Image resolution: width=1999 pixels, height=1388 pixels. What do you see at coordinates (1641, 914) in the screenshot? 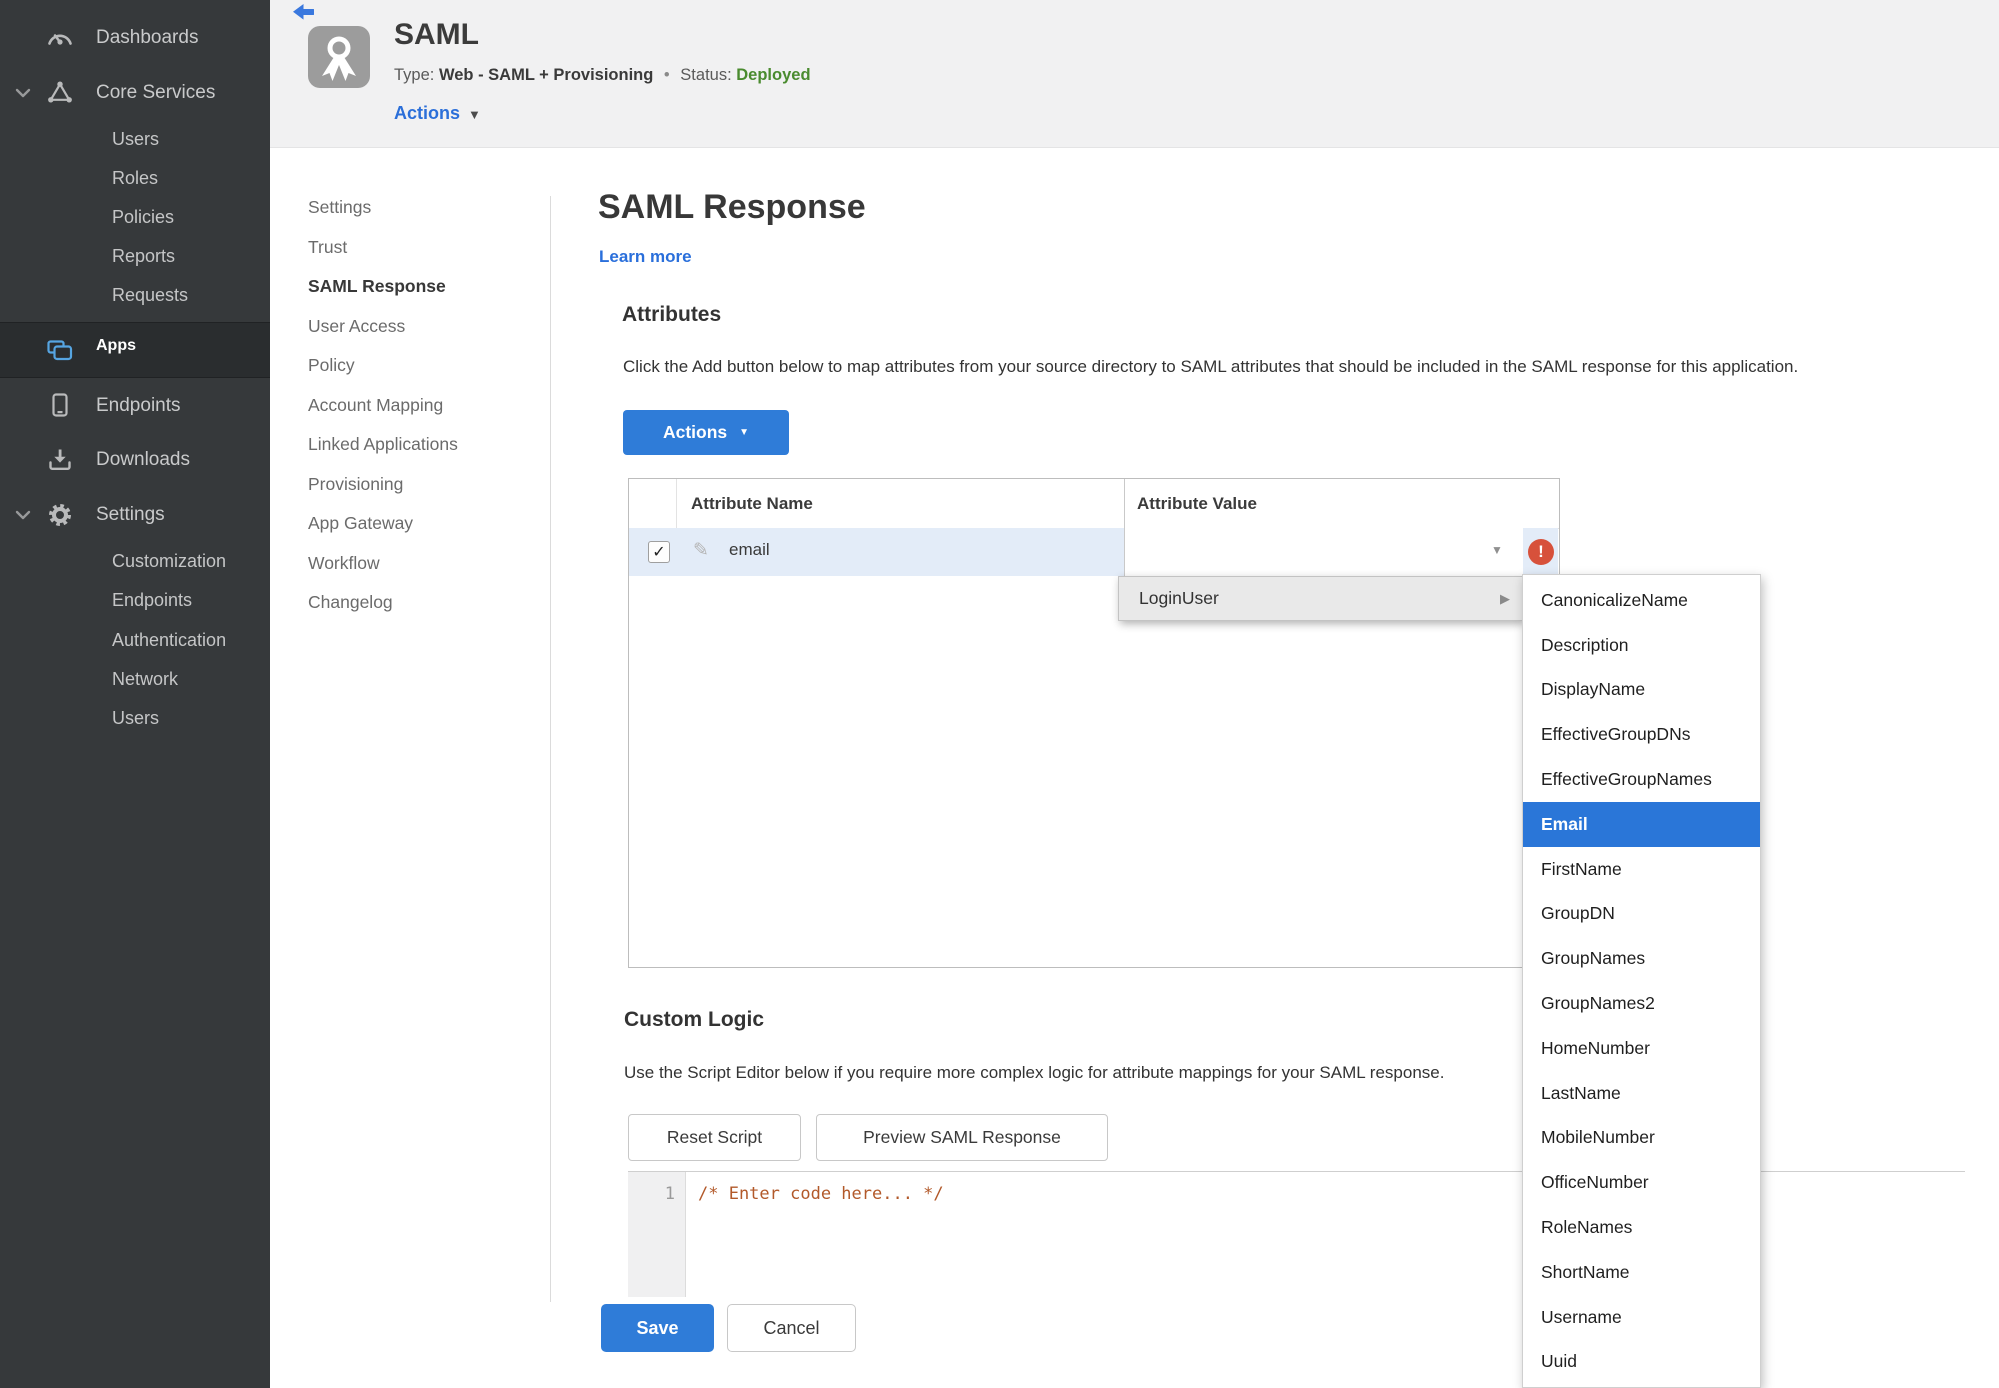
I see `submenu-item-groupdn: GroupDN` at bounding box center [1641, 914].